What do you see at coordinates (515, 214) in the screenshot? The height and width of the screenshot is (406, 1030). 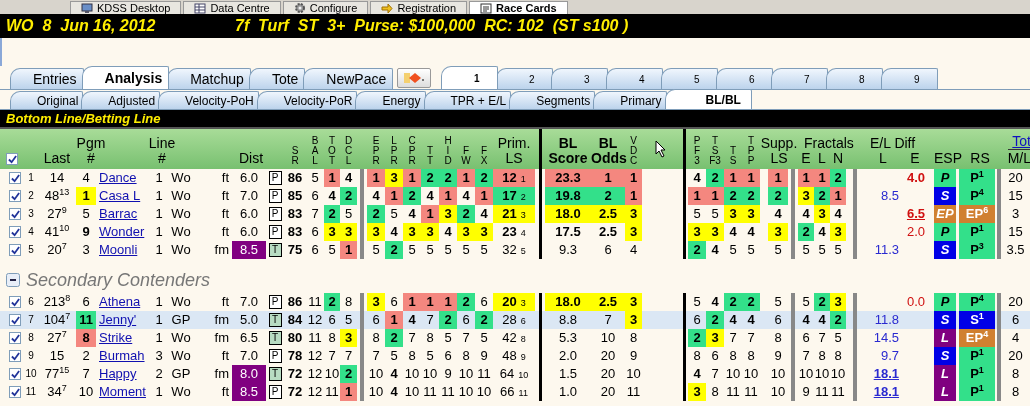 I see `table-row: 3 27$^{9}$ 5 Barrac 1 Wo ft 6.0 P 83 7 2 5 2 5 4 1 3 2 4 21 3 18.0 2.5 3 5 5 3 3 4 4 3 4 6.5 EP EP$^{6}$ 3` at bounding box center [515, 214].